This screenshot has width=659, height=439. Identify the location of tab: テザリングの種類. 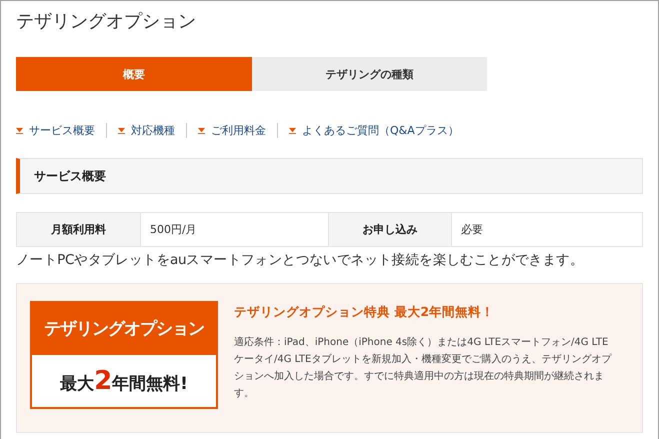
(369, 74).